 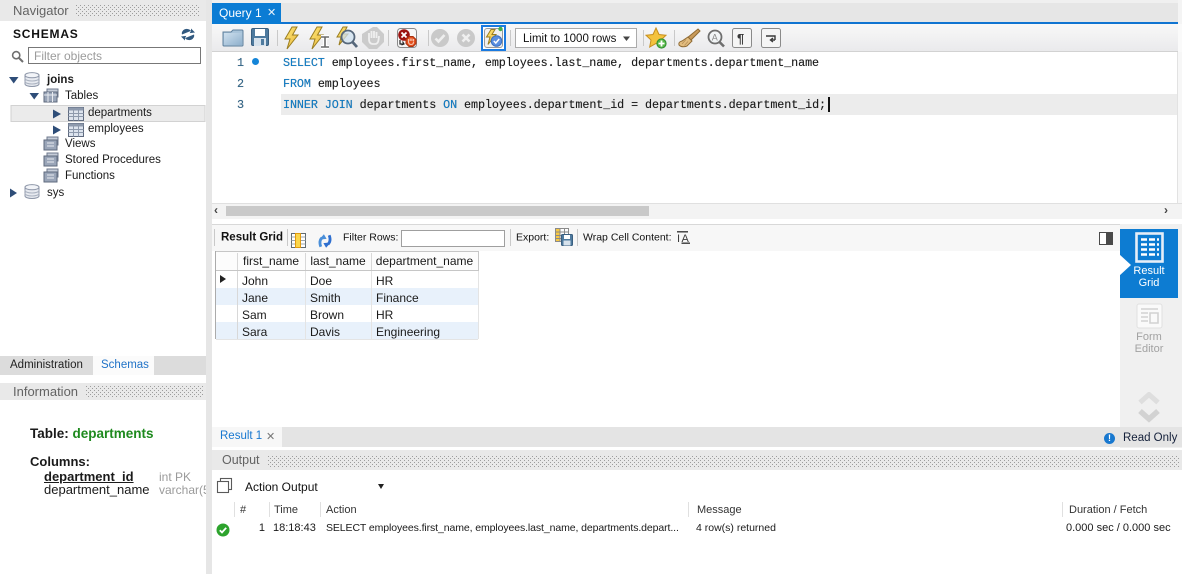 I want to click on svg-text: Result Grid, so click(x=252, y=238).